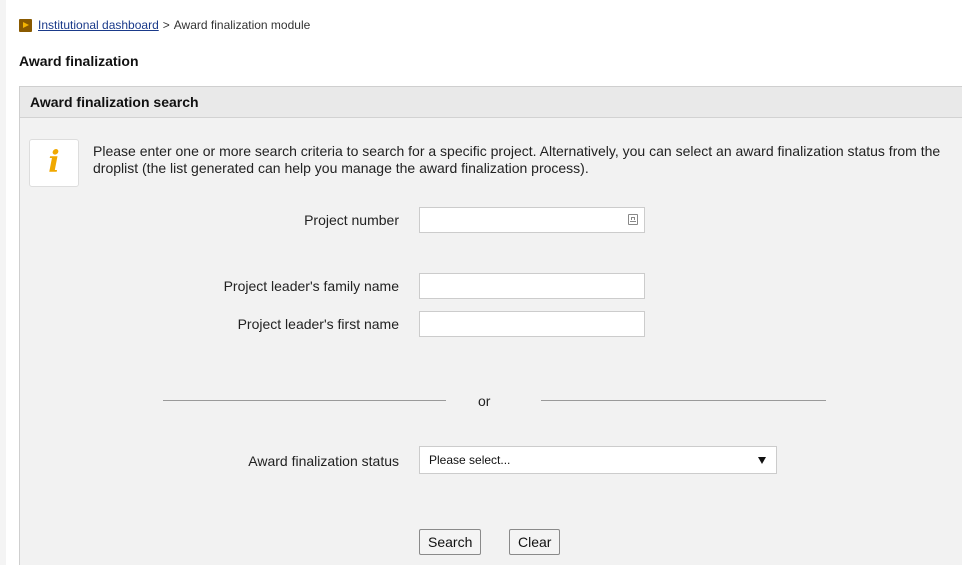  I want to click on left-margin, so click(3, 282).